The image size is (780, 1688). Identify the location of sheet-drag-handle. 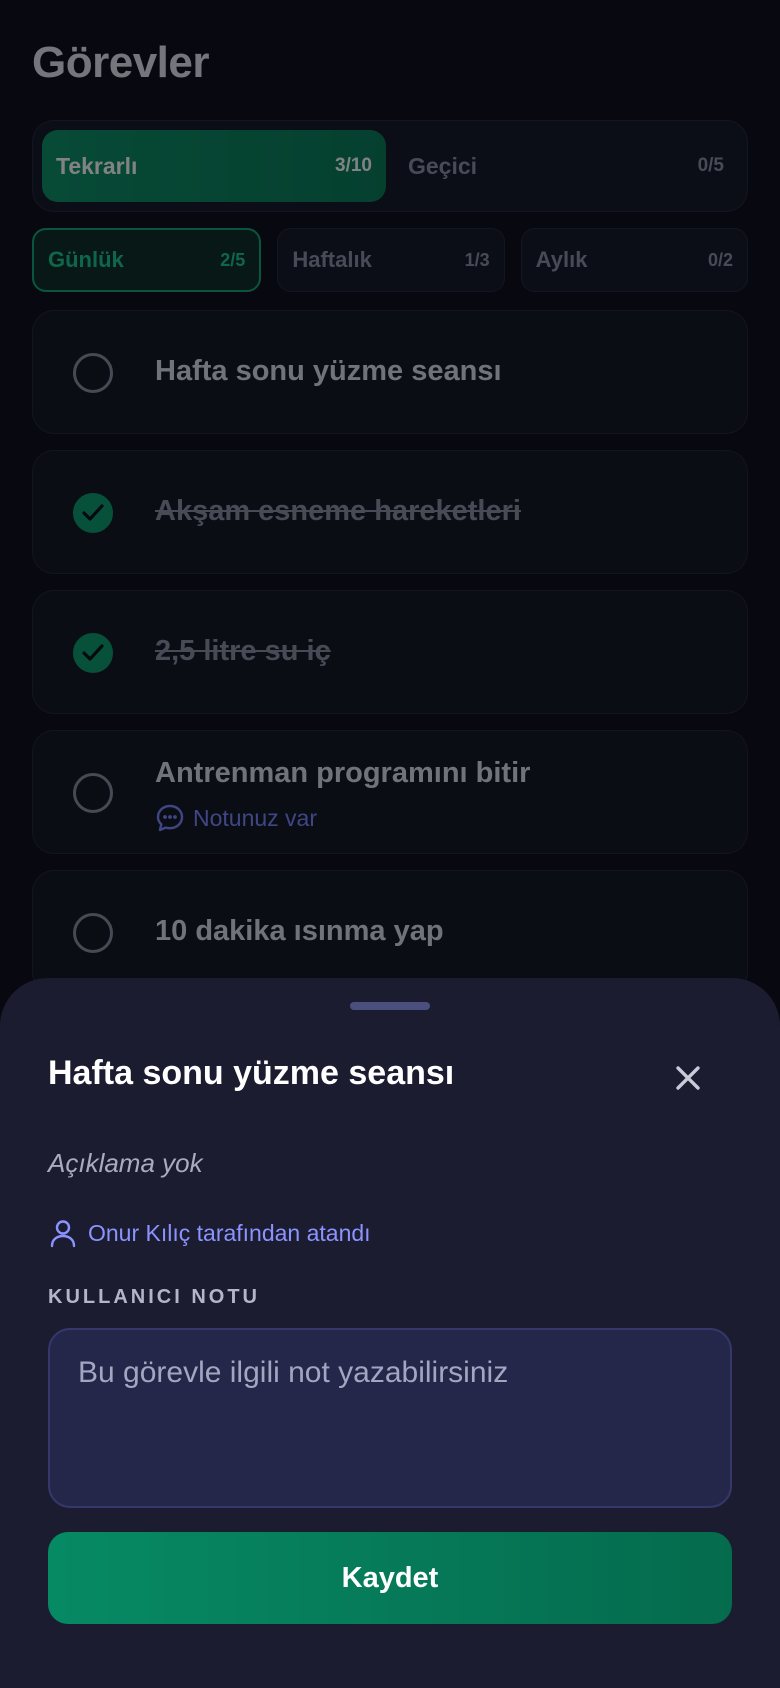
(390, 1006).